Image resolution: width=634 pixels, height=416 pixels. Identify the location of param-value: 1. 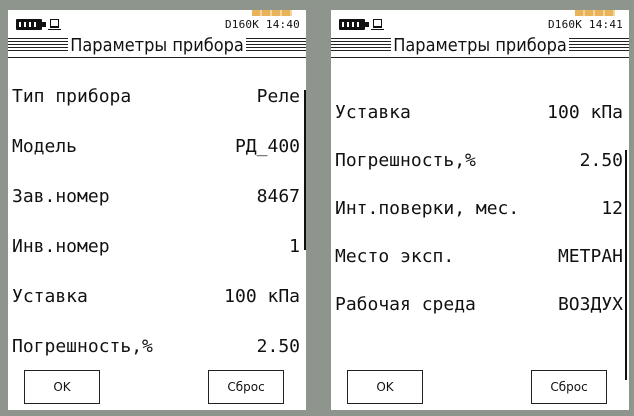
(294, 246).